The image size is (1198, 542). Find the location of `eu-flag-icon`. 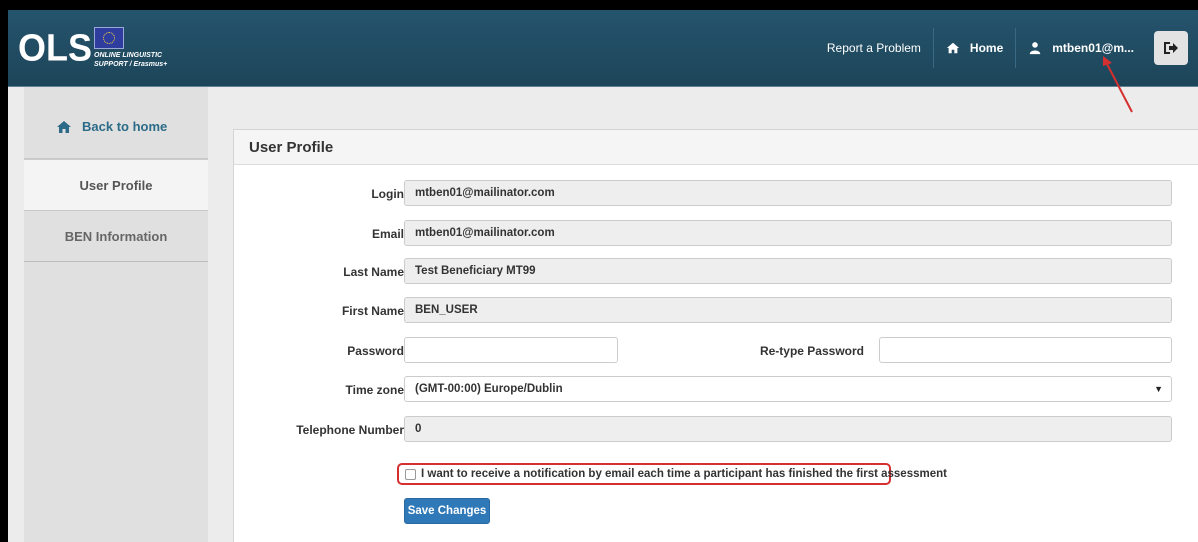

eu-flag-icon is located at coordinates (109, 38).